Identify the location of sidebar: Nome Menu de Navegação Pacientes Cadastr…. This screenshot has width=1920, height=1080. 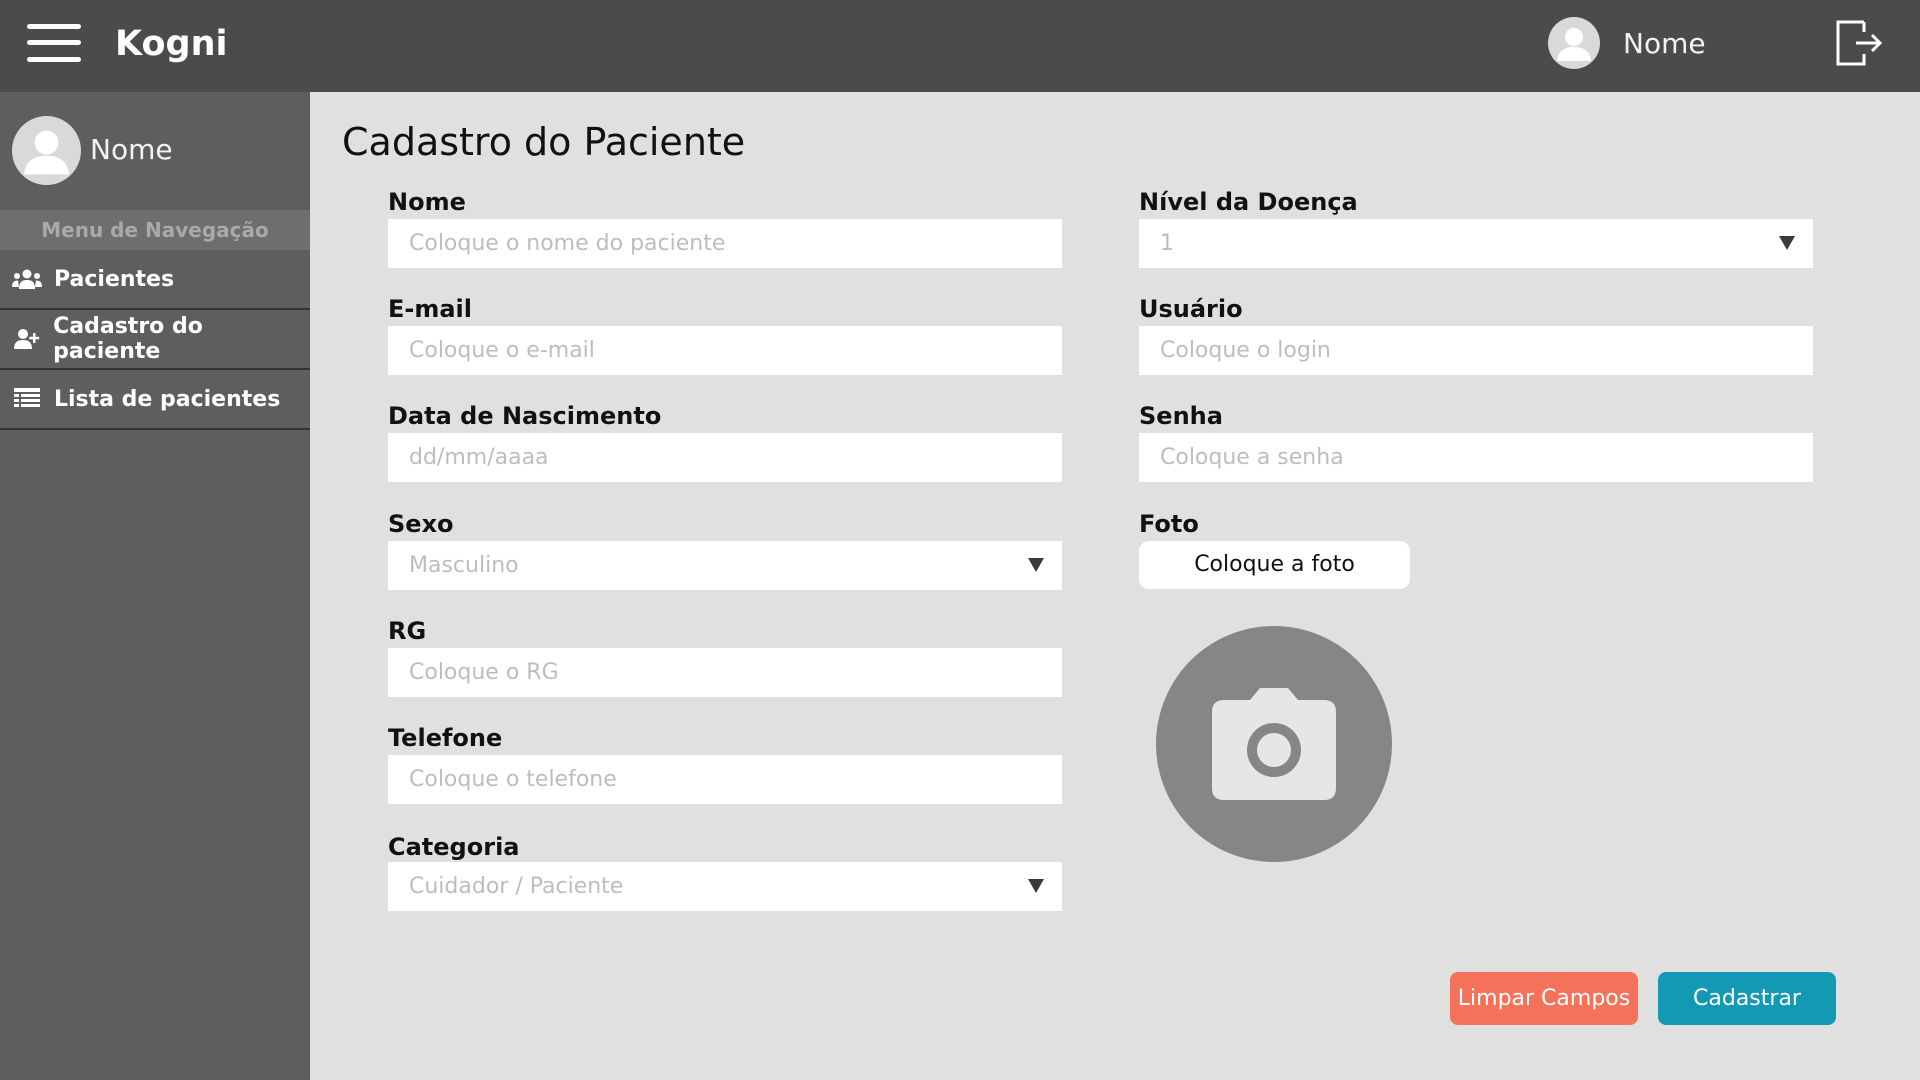
(155, 586).